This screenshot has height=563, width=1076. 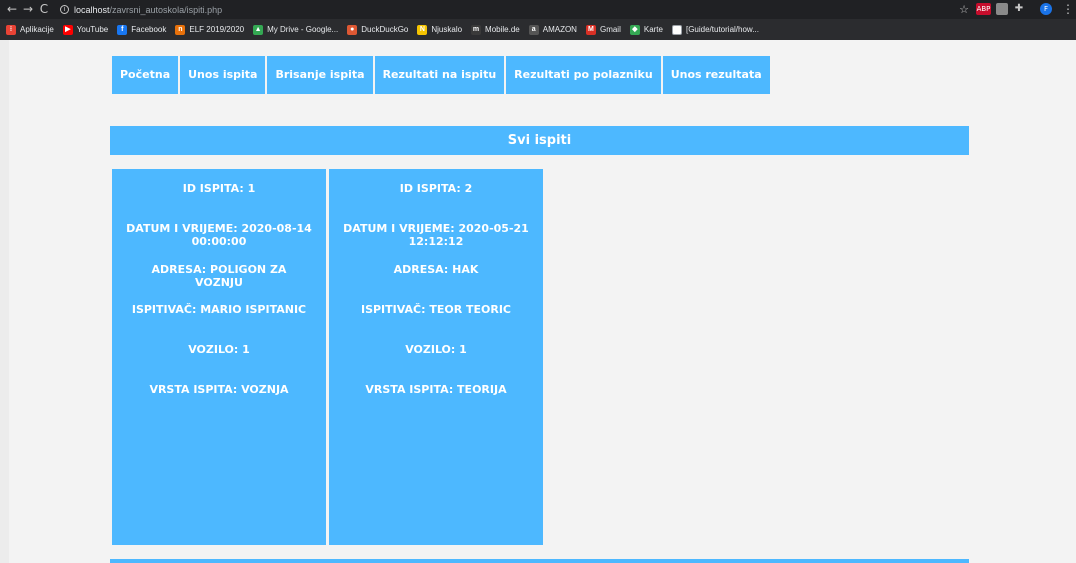 What do you see at coordinates (1002, 9) in the screenshot?
I see `extension-square-icon` at bounding box center [1002, 9].